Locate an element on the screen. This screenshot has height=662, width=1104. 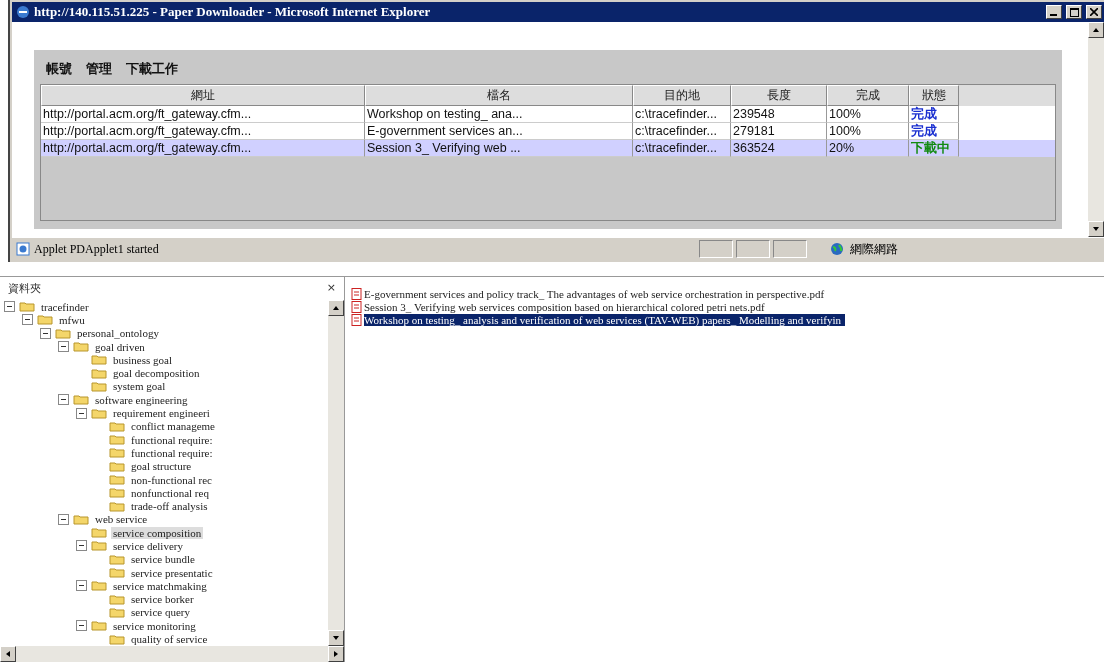
close-button is located at coordinates (1094, 12).